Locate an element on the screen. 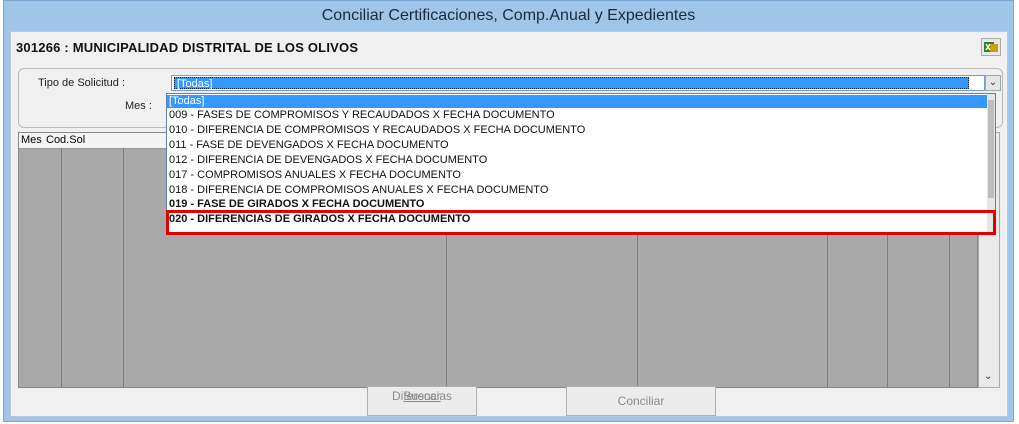  tipo-solicitud-combo: [Todas] is located at coordinates (578, 83).